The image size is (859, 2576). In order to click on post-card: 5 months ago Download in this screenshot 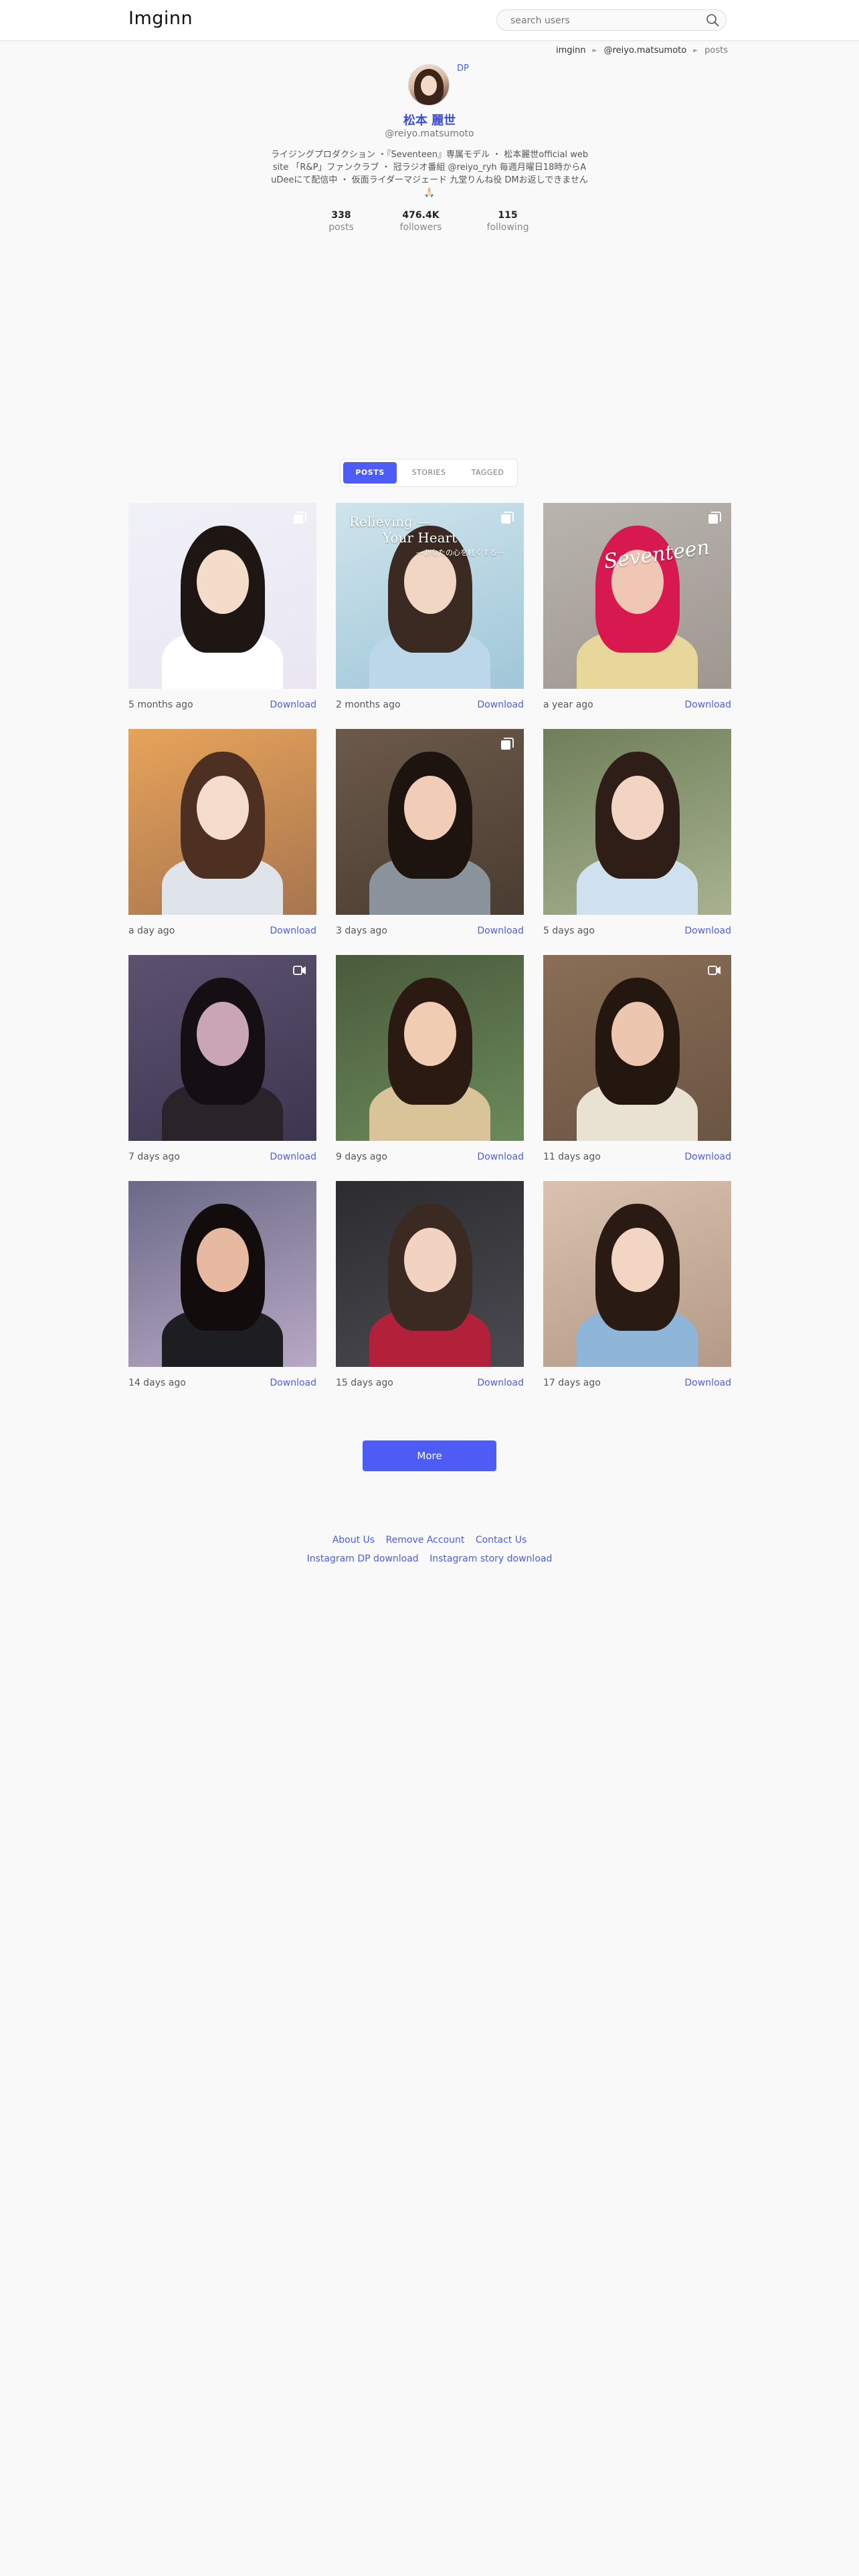, I will do `click(222, 609)`.